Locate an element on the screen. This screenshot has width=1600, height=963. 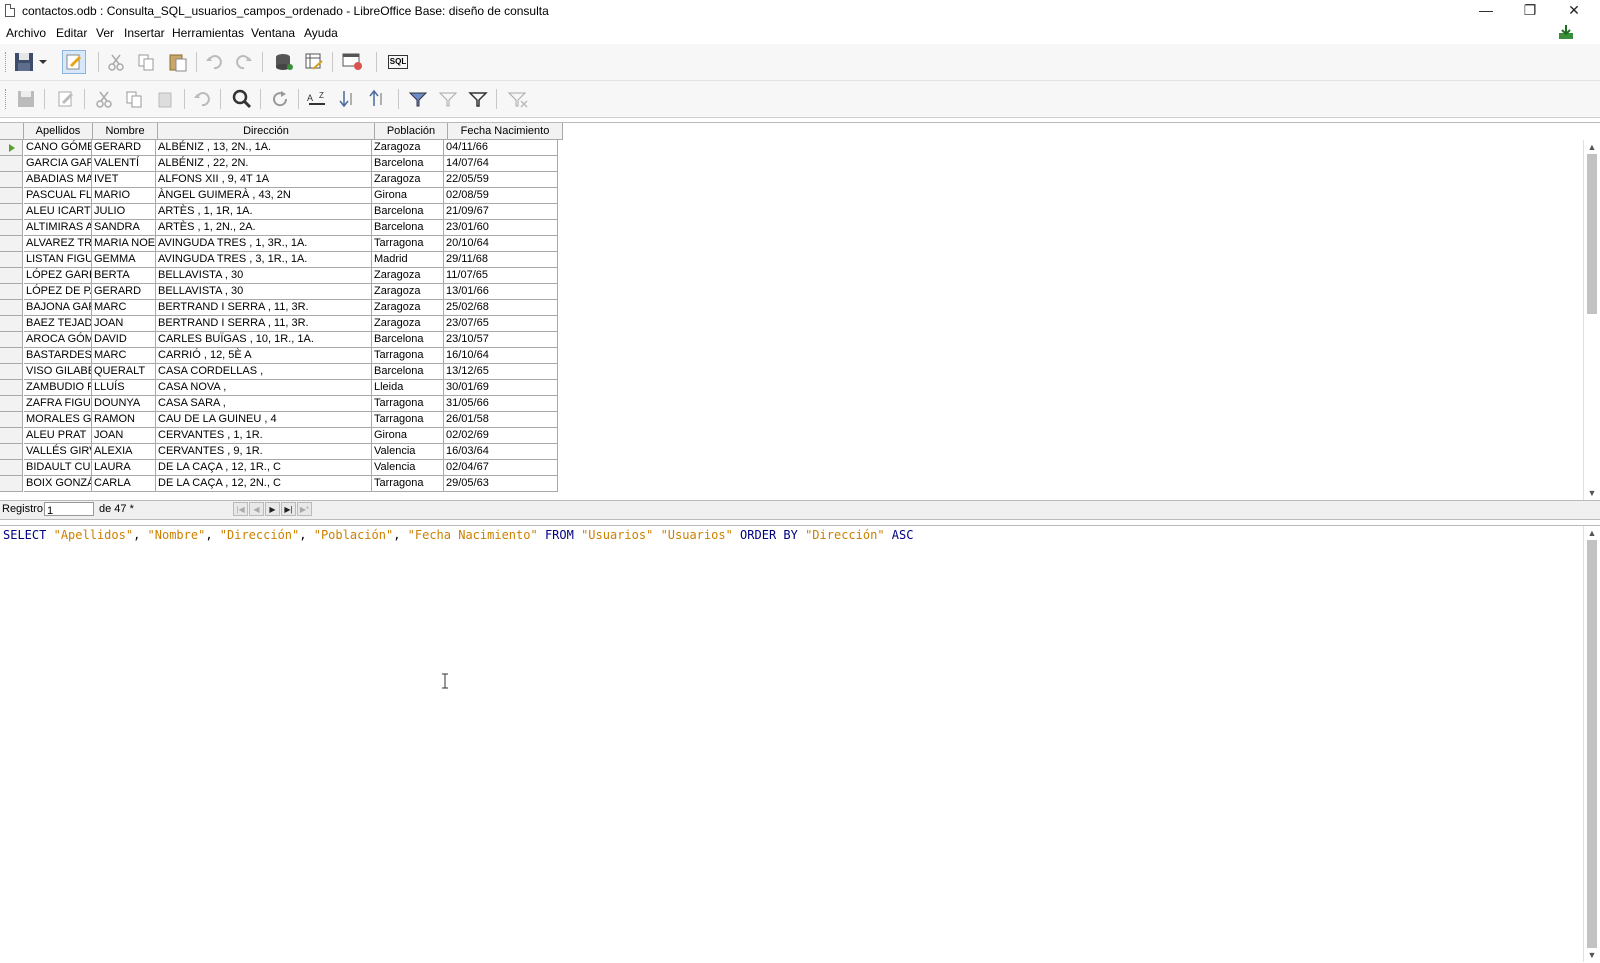
cell-apellidos: ZAMBUDIO FERRER is located at coordinates (58, 387).